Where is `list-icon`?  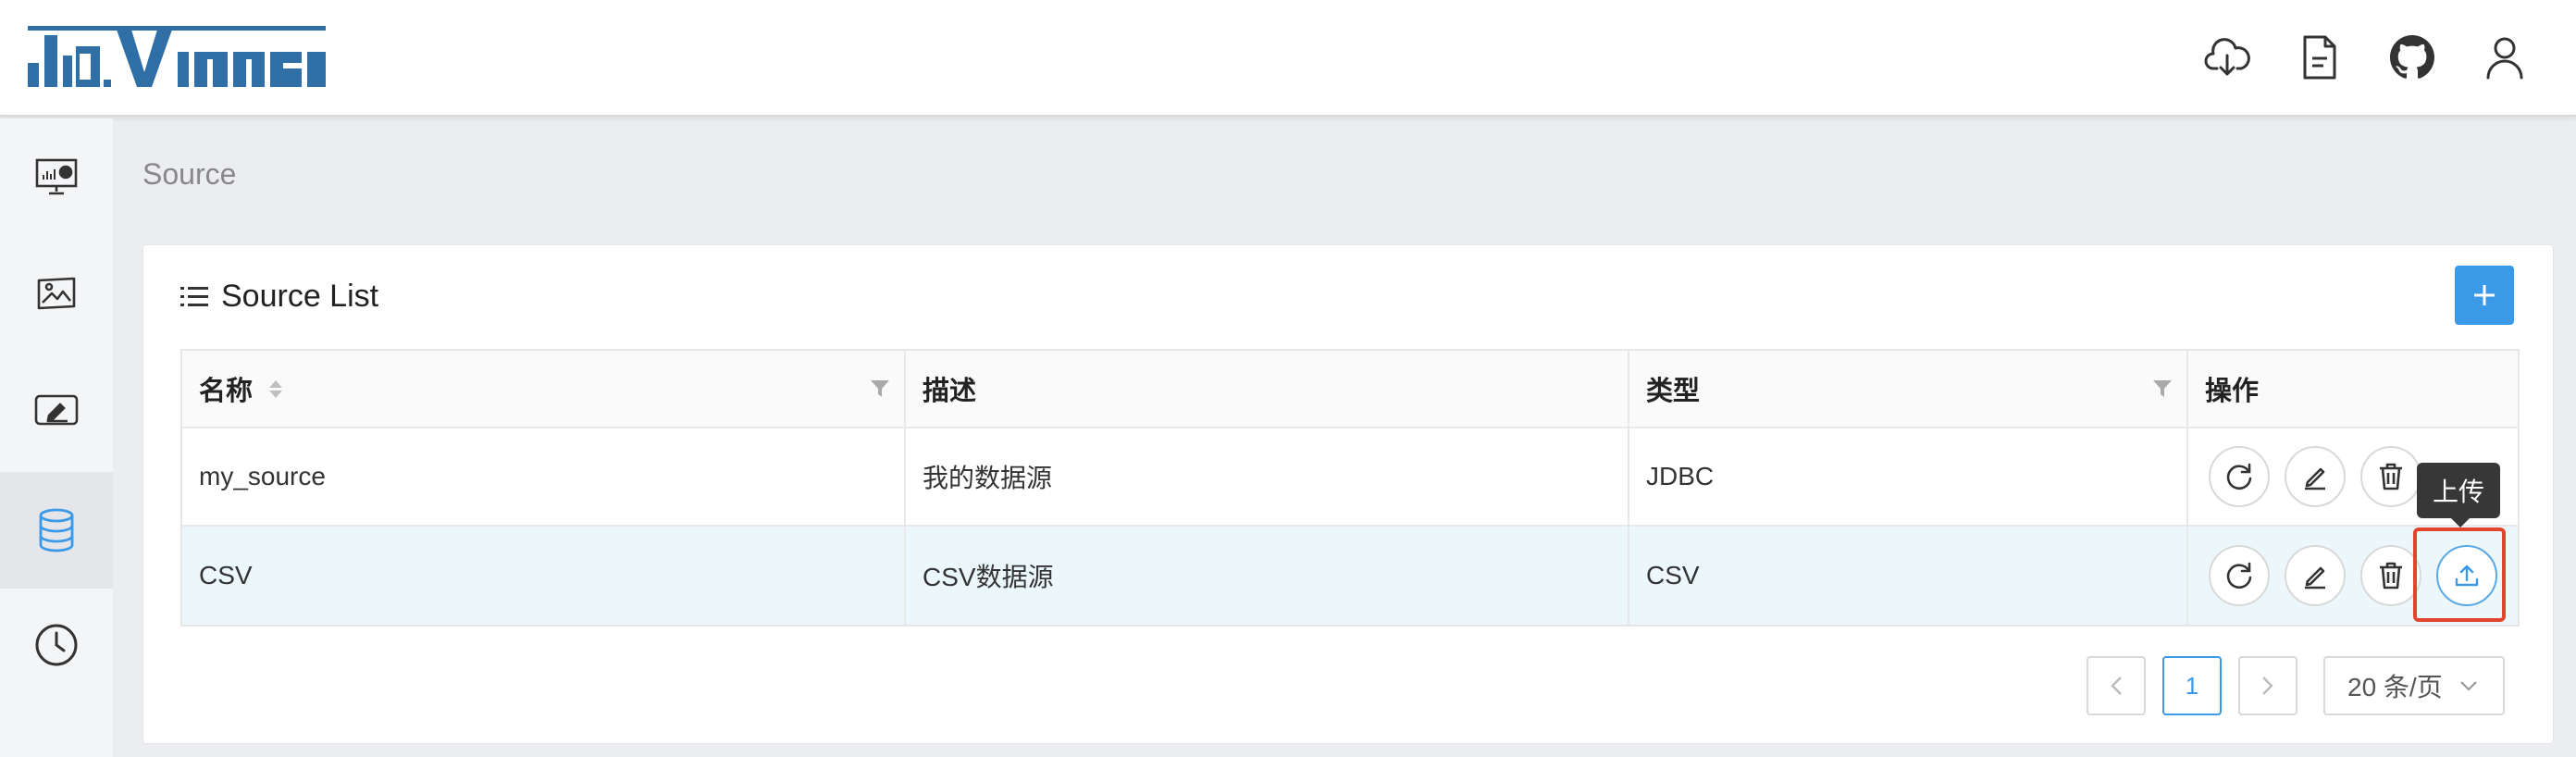
list-icon is located at coordinates (194, 296).